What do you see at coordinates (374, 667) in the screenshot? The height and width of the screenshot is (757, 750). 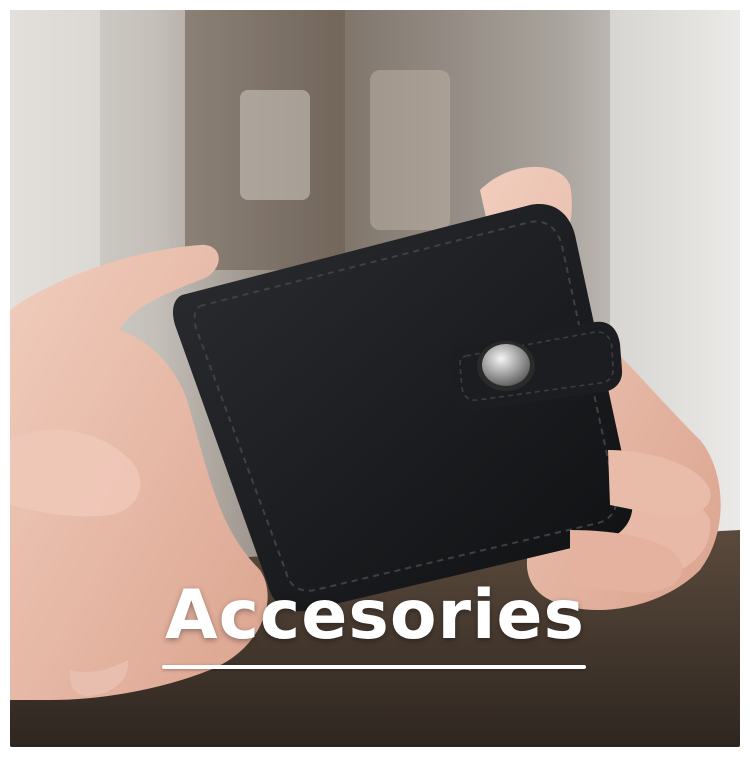 I see `title-underline` at bounding box center [374, 667].